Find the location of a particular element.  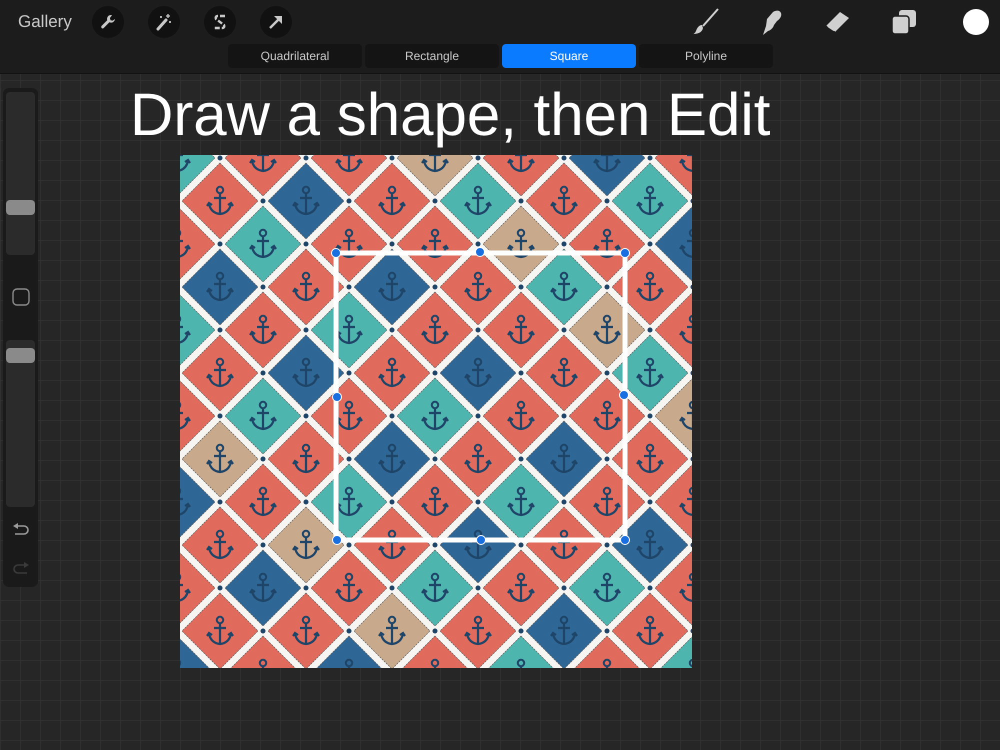

shape-mode-tab: Rectangle is located at coordinates (432, 56).